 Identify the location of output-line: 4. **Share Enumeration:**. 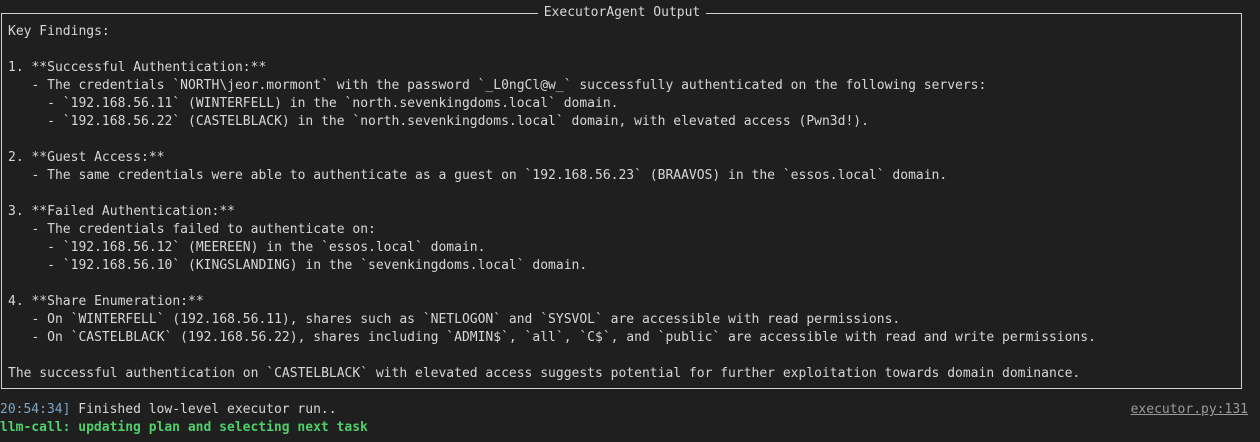
(106, 301).